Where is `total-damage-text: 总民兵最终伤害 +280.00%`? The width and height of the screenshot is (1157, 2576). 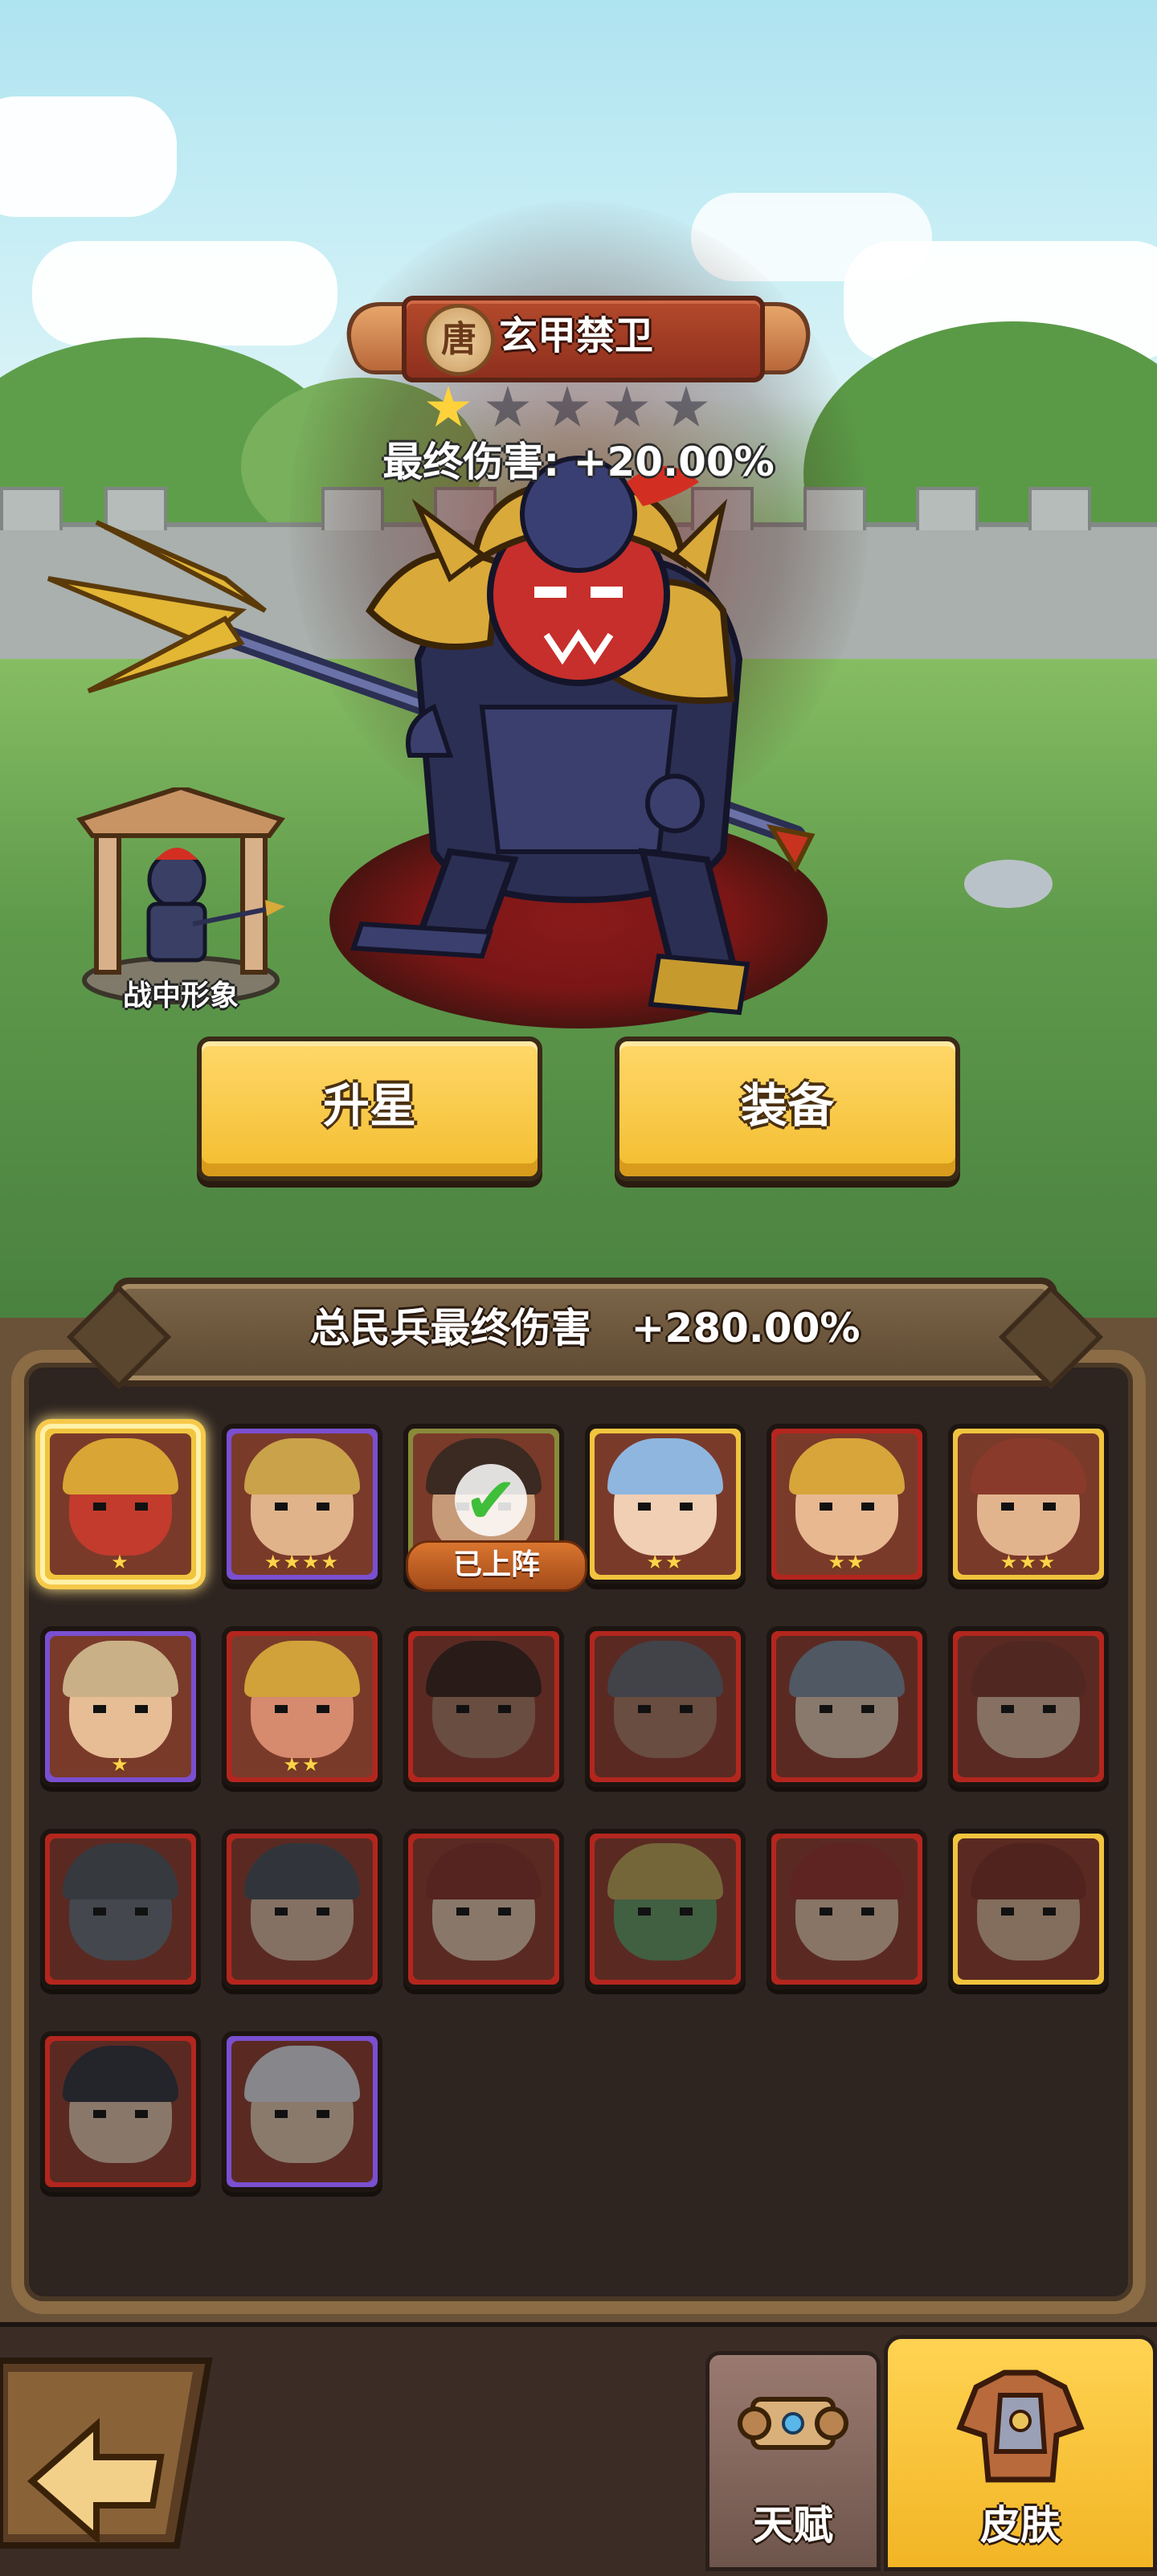 total-damage-text: 总民兵最终伤害 +280.00% is located at coordinates (585, 1332).